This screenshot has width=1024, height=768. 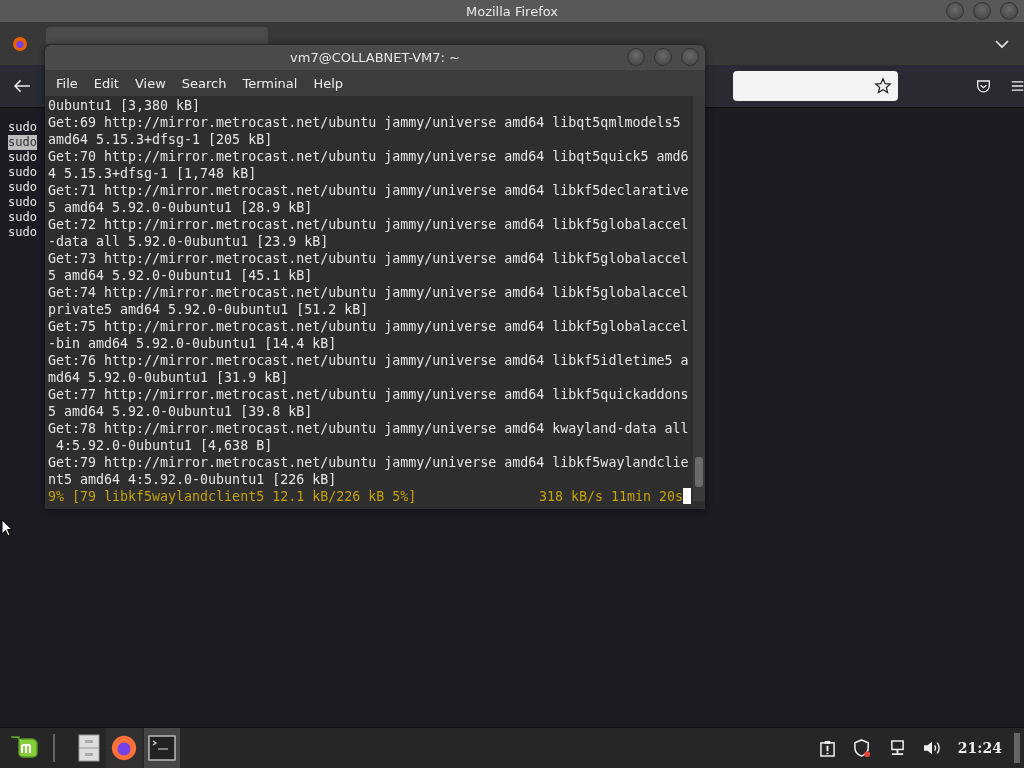 What do you see at coordinates (193, 479) in the screenshot?
I see `terminal-line: nt5 amd64 4:5.92.0-0ubuntu1 [226 kB]` at bounding box center [193, 479].